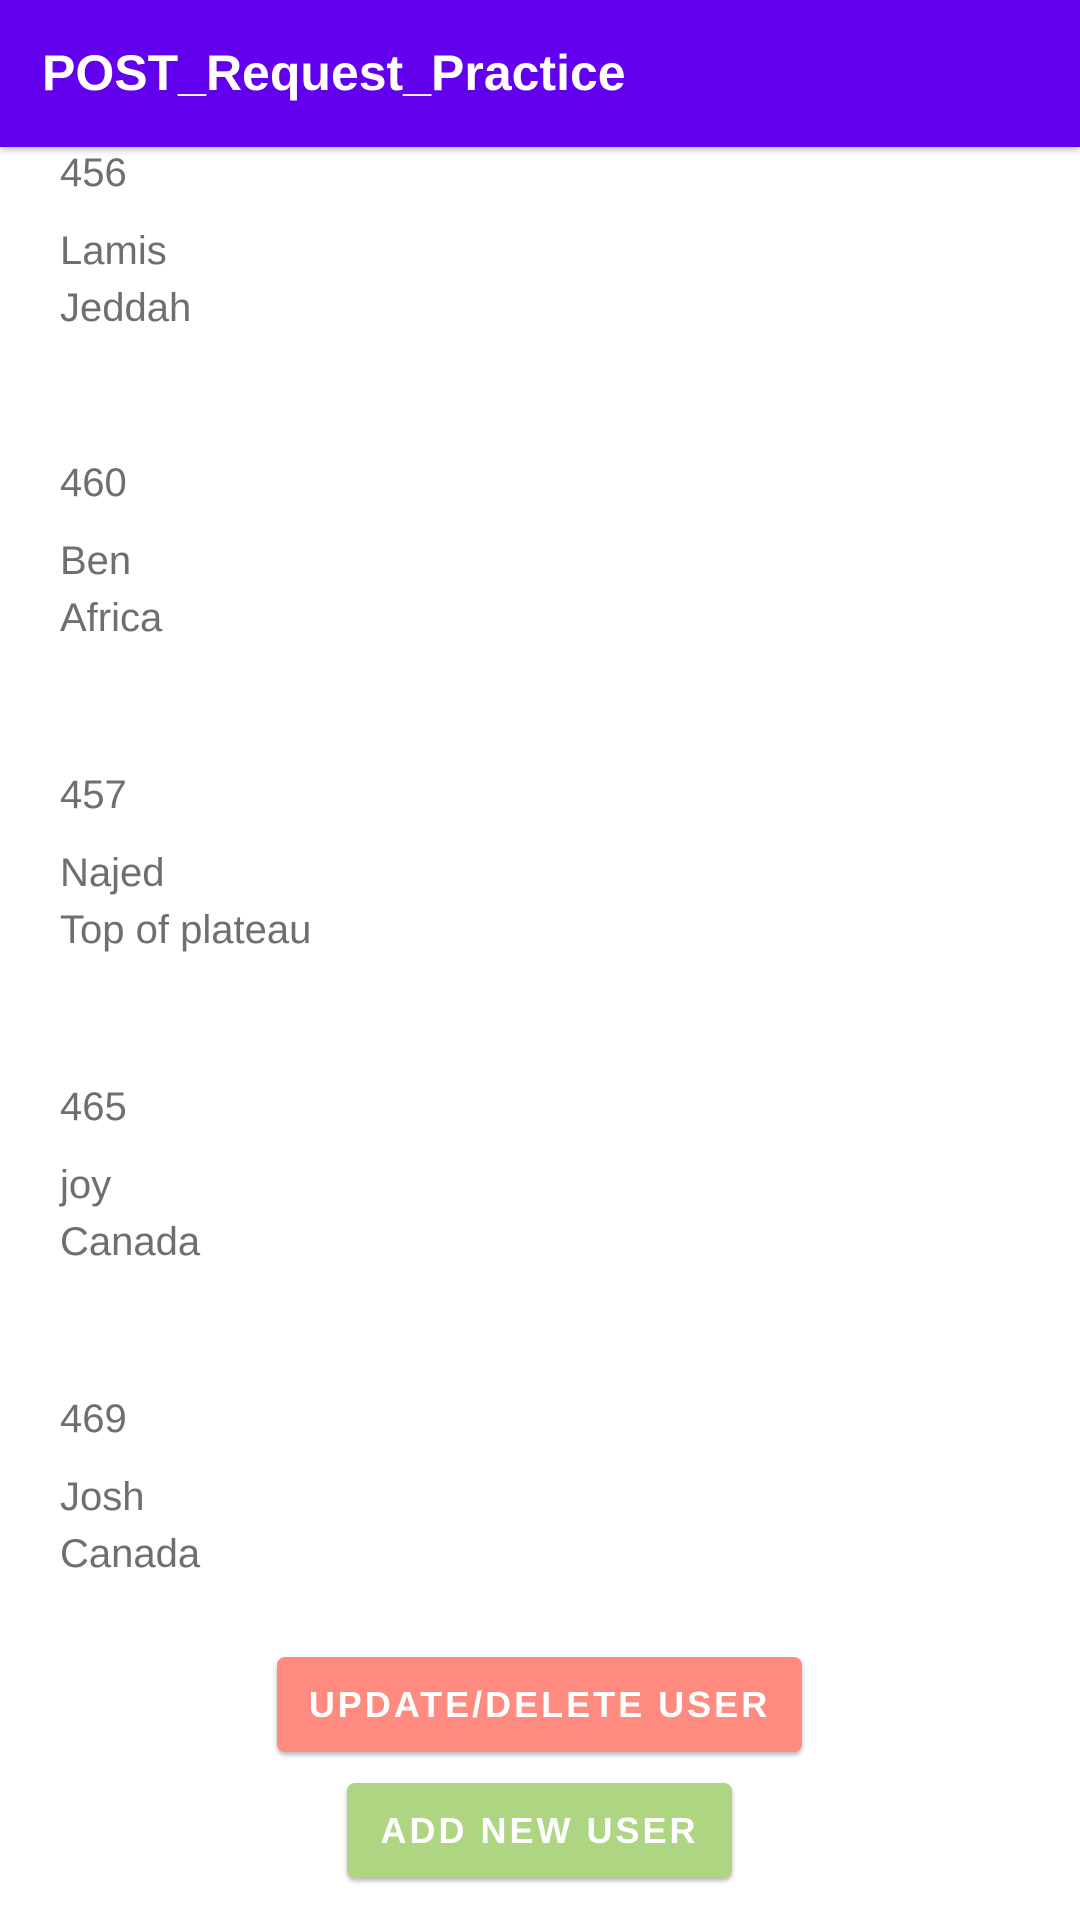 The width and height of the screenshot is (1080, 1920). I want to click on user-name: Ben, so click(96, 561).